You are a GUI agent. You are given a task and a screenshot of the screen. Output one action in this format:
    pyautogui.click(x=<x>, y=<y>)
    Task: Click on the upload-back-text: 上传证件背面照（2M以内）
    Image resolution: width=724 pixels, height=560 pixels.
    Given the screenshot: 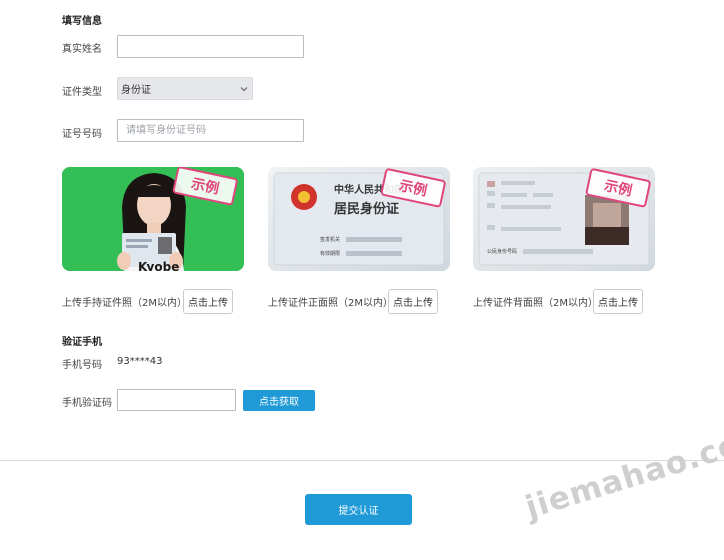 What is the action you would take?
    pyautogui.click(x=535, y=303)
    